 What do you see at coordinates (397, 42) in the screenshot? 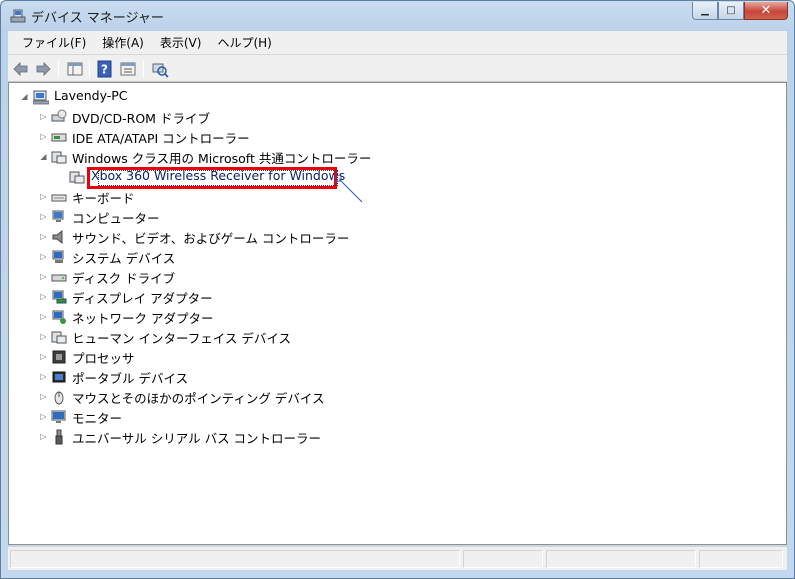
I see `menu-bar: ファイル(F) 操作(A) 表示(V) ヘルプ(H)` at bounding box center [397, 42].